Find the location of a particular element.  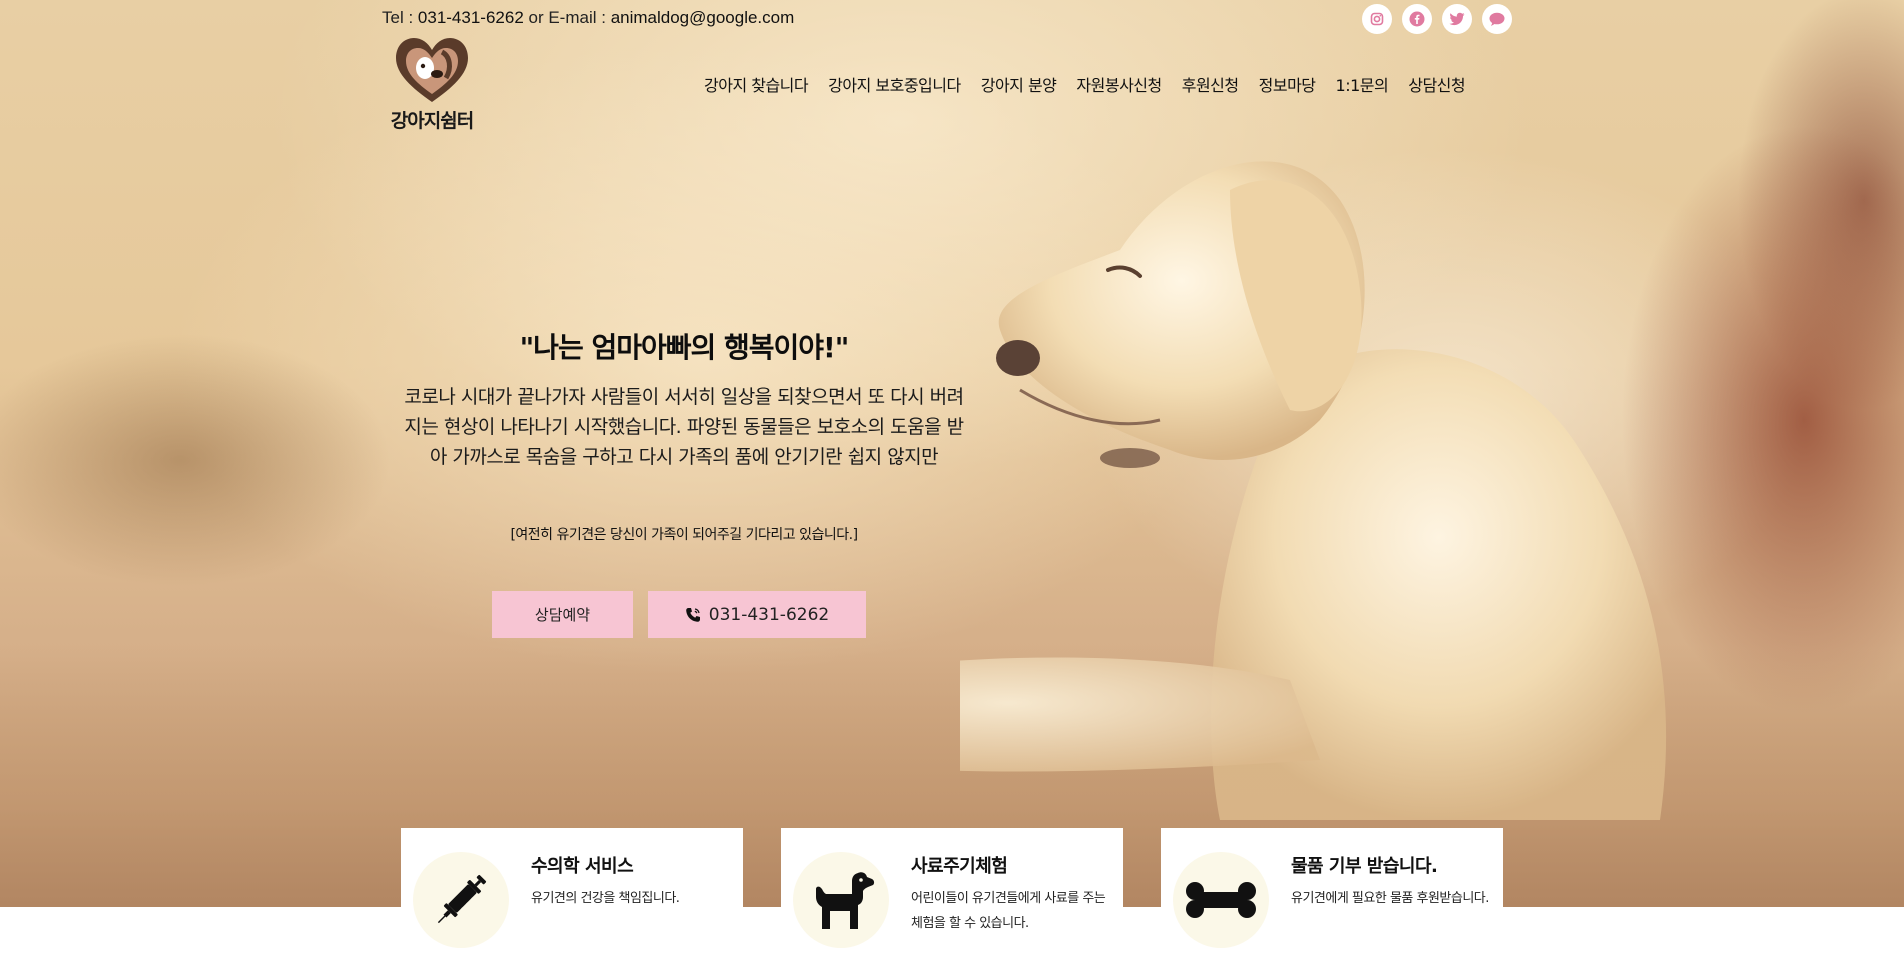

service-card-donation: 물품 기부 받습니다. 유기견에게 필요한 물품 후원받습니다. is located at coordinates (1332, 898).